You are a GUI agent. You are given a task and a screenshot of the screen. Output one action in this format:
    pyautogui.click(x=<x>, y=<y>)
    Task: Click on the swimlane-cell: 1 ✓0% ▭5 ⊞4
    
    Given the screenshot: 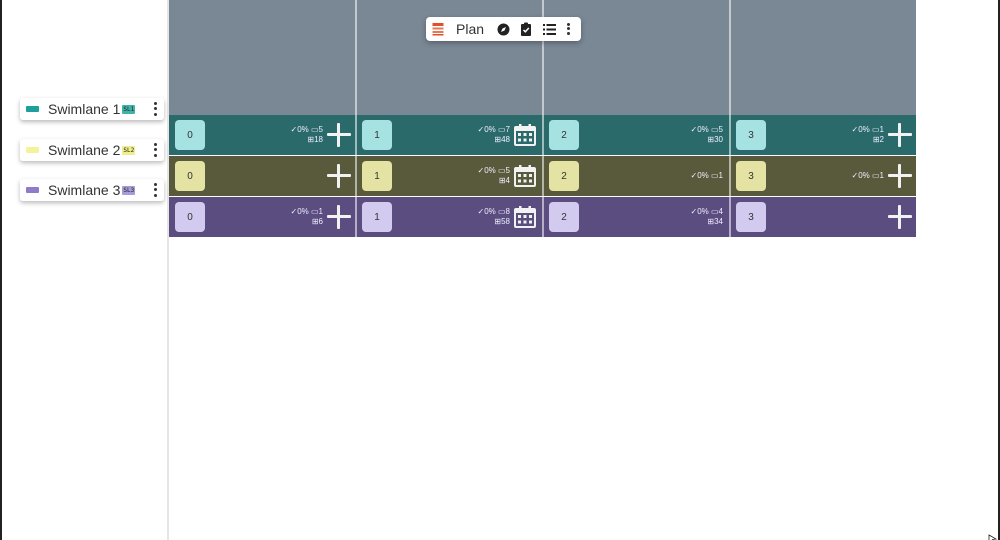 What is the action you would take?
    pyautogui.click(x=449, y=176)
    